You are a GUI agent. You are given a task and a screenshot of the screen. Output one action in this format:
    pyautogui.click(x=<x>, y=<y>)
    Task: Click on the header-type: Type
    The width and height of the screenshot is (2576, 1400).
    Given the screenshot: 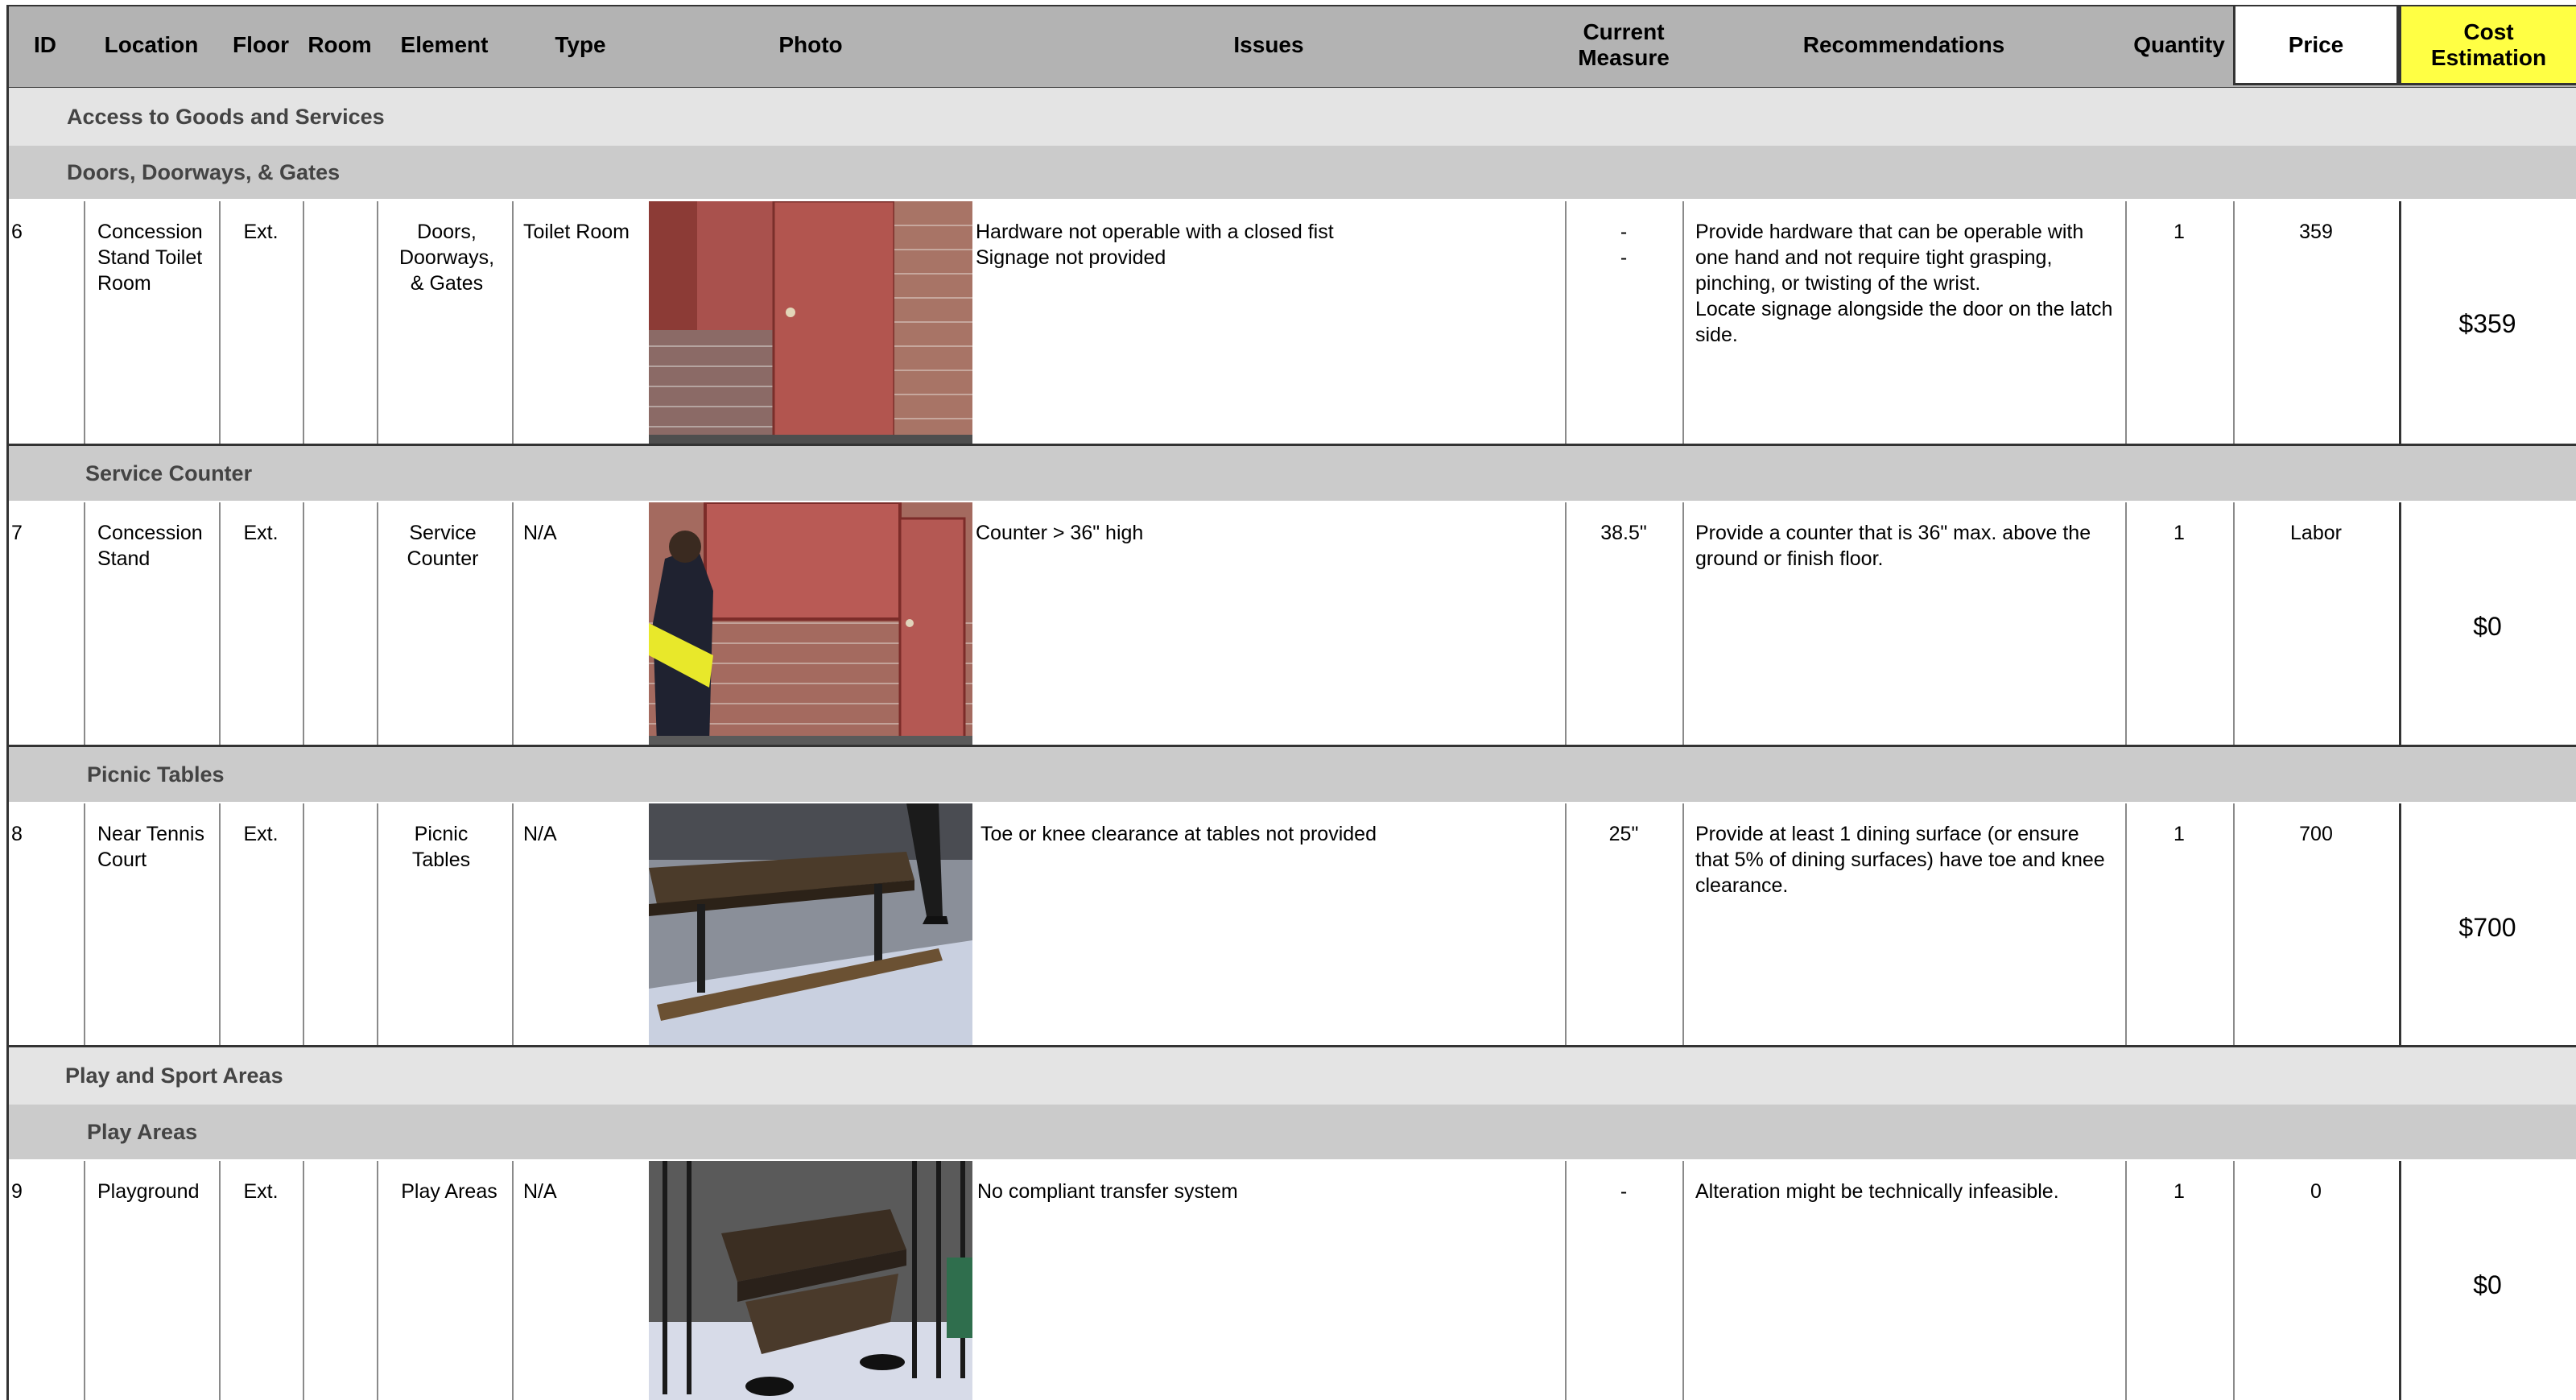 What is the action you would take?
    pyautogui.click(x=580, y=45)
    